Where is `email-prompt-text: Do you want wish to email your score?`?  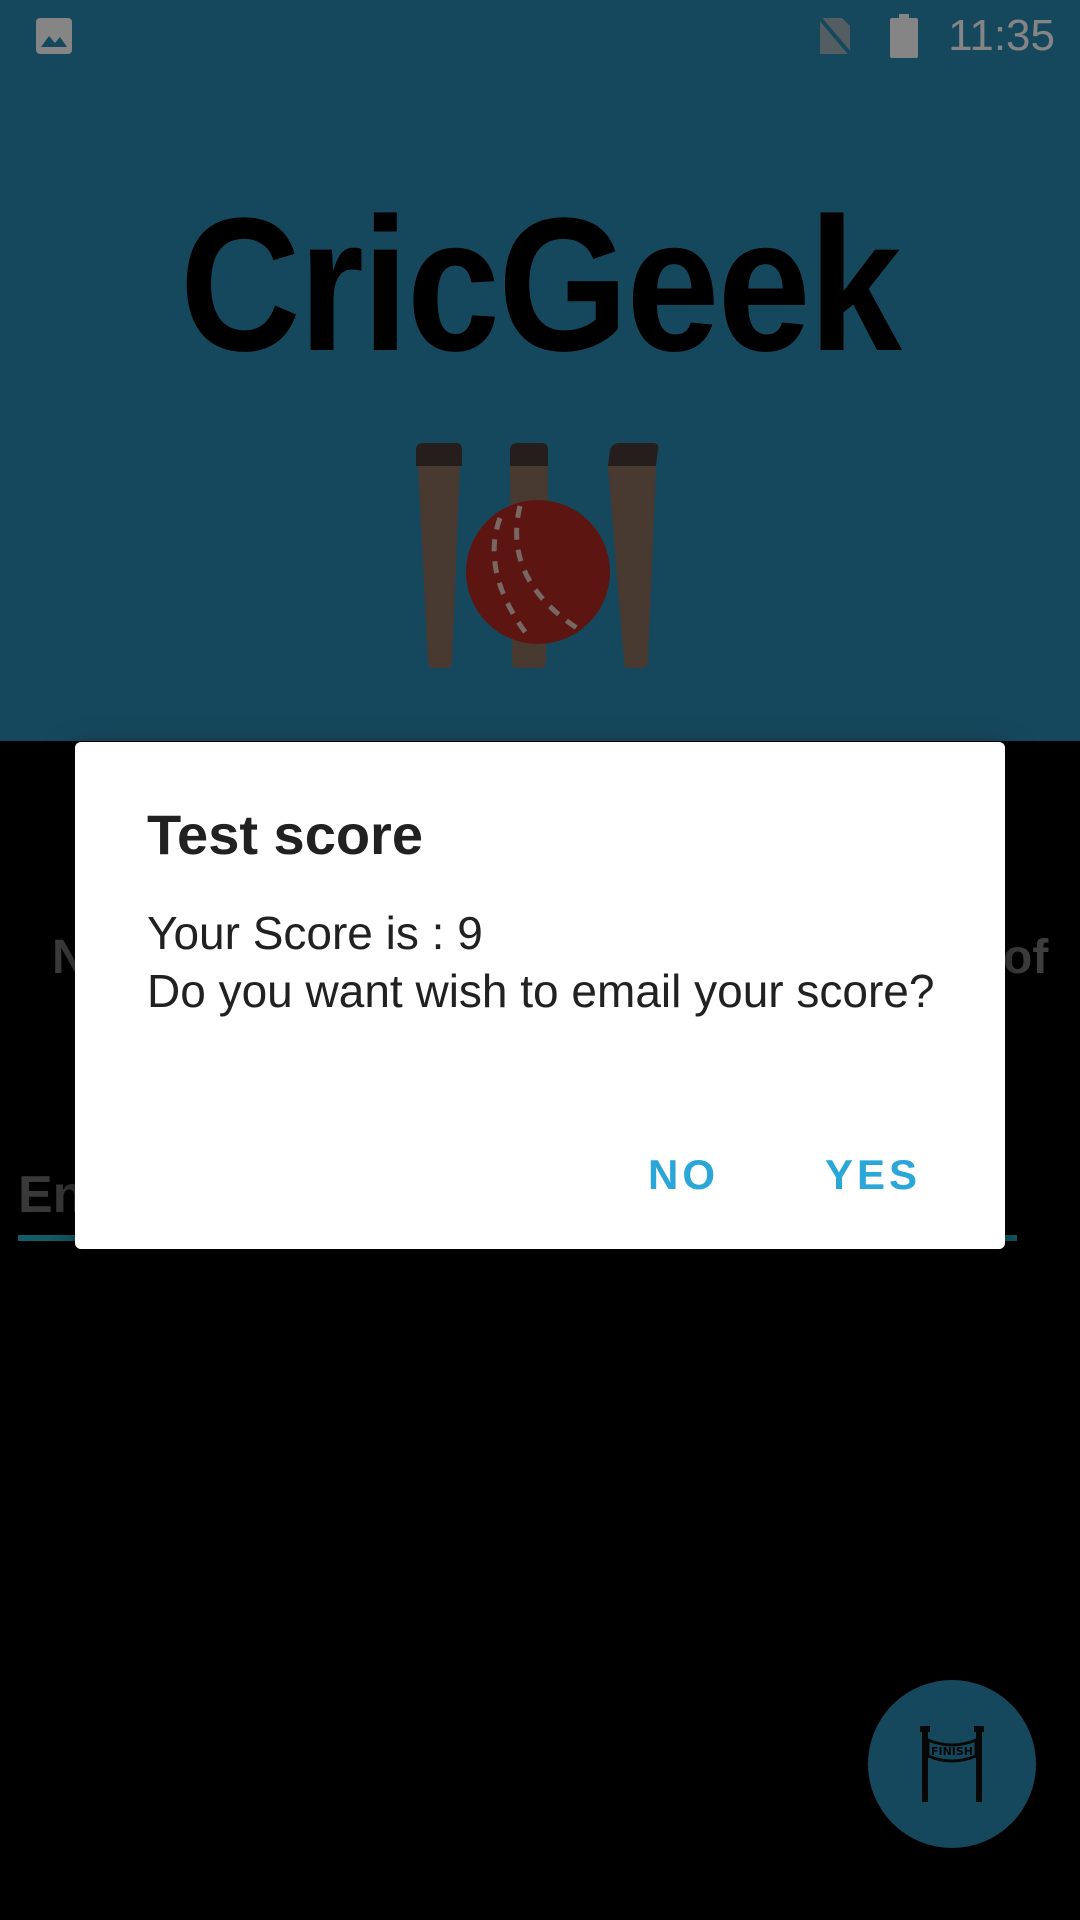 email-prompt-text: Do you want wish to email your score? is located at coordinates (541, 991).